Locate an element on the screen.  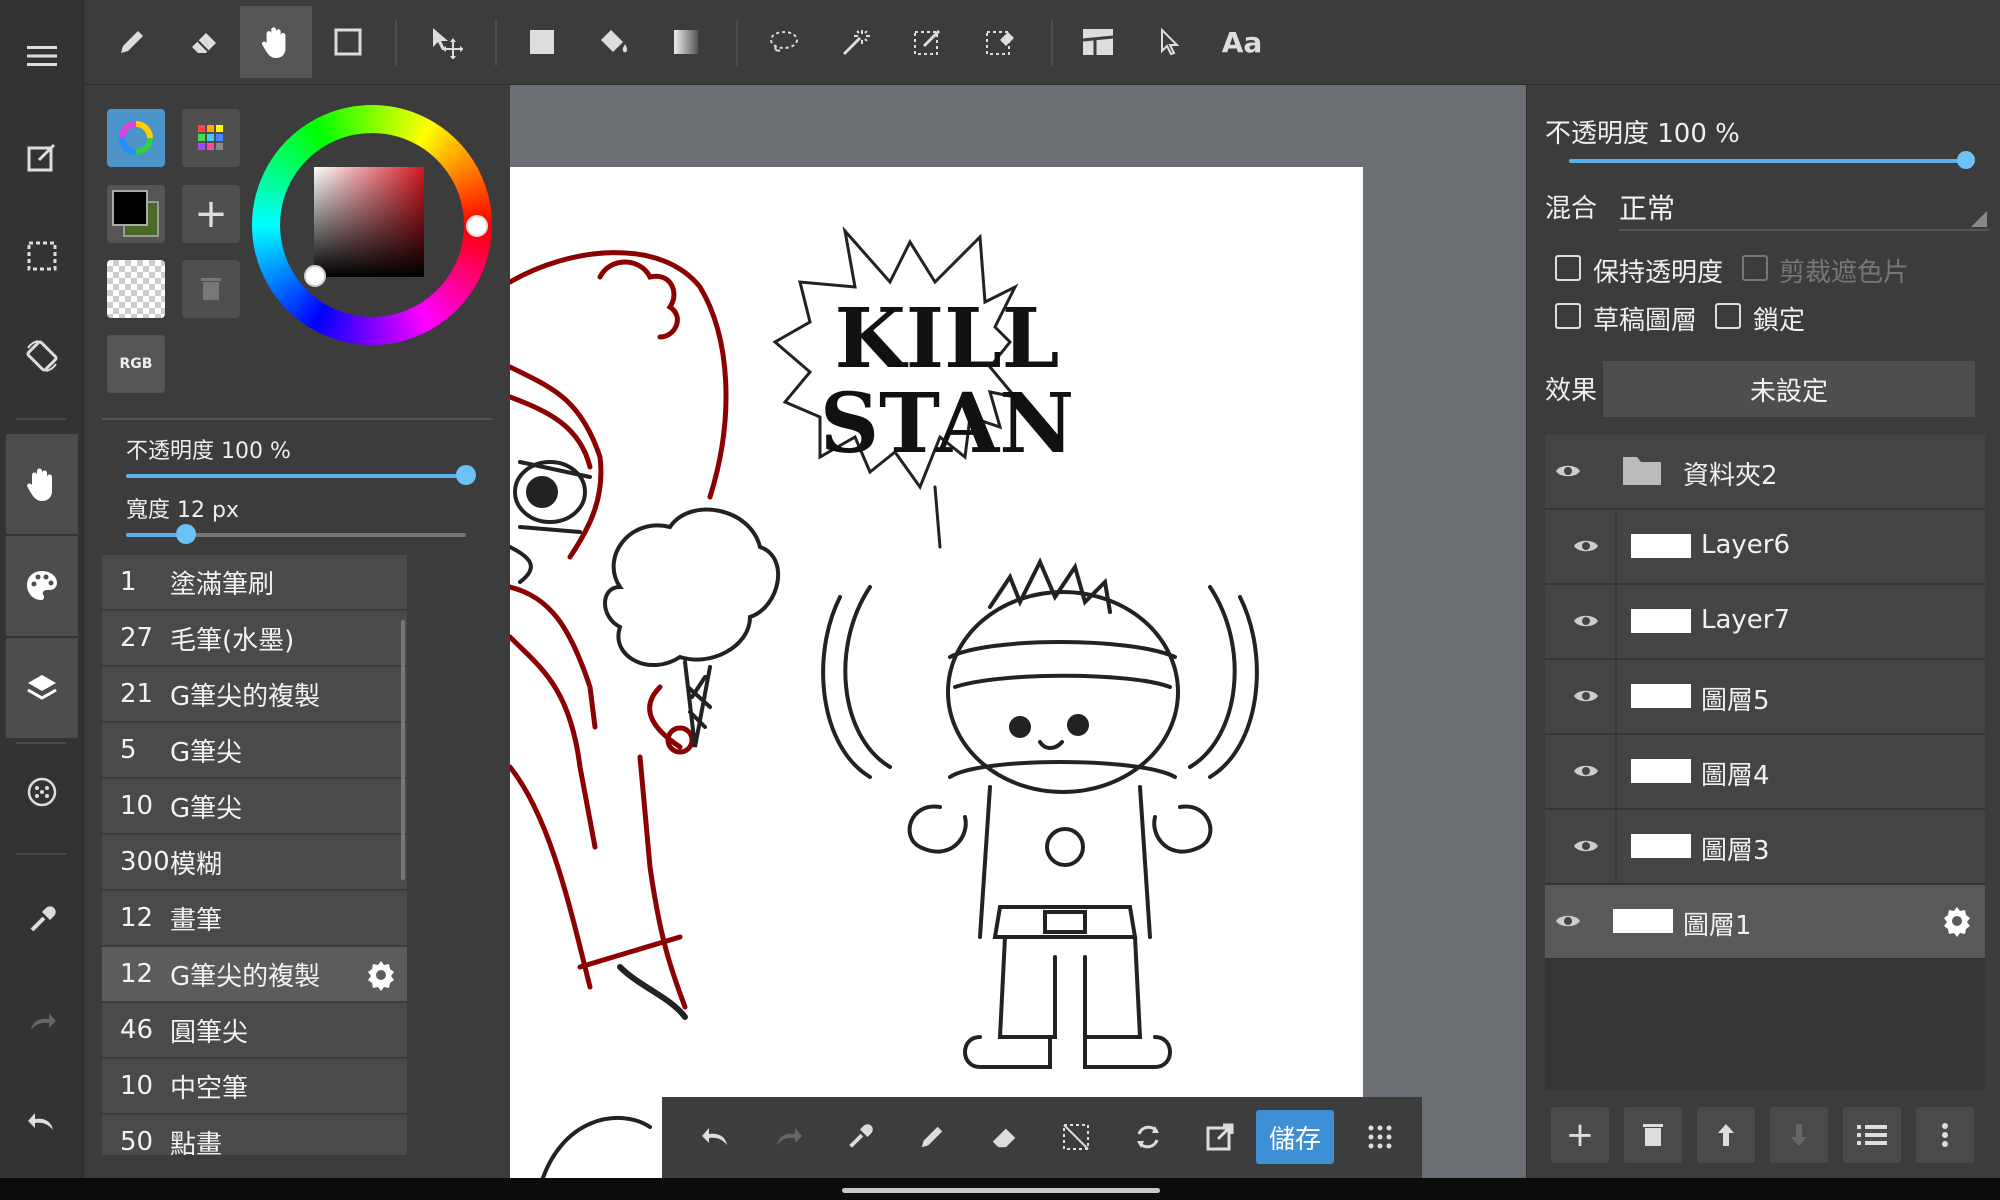
move-layer-up-icon is located at coordinates (1726, 1135).